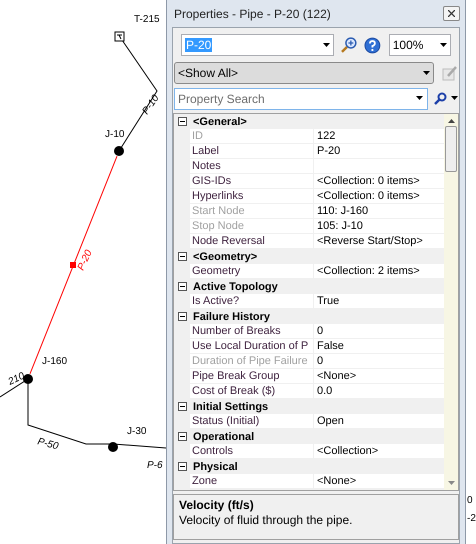  I want to click on property-name: Zone, so click(252, 481).